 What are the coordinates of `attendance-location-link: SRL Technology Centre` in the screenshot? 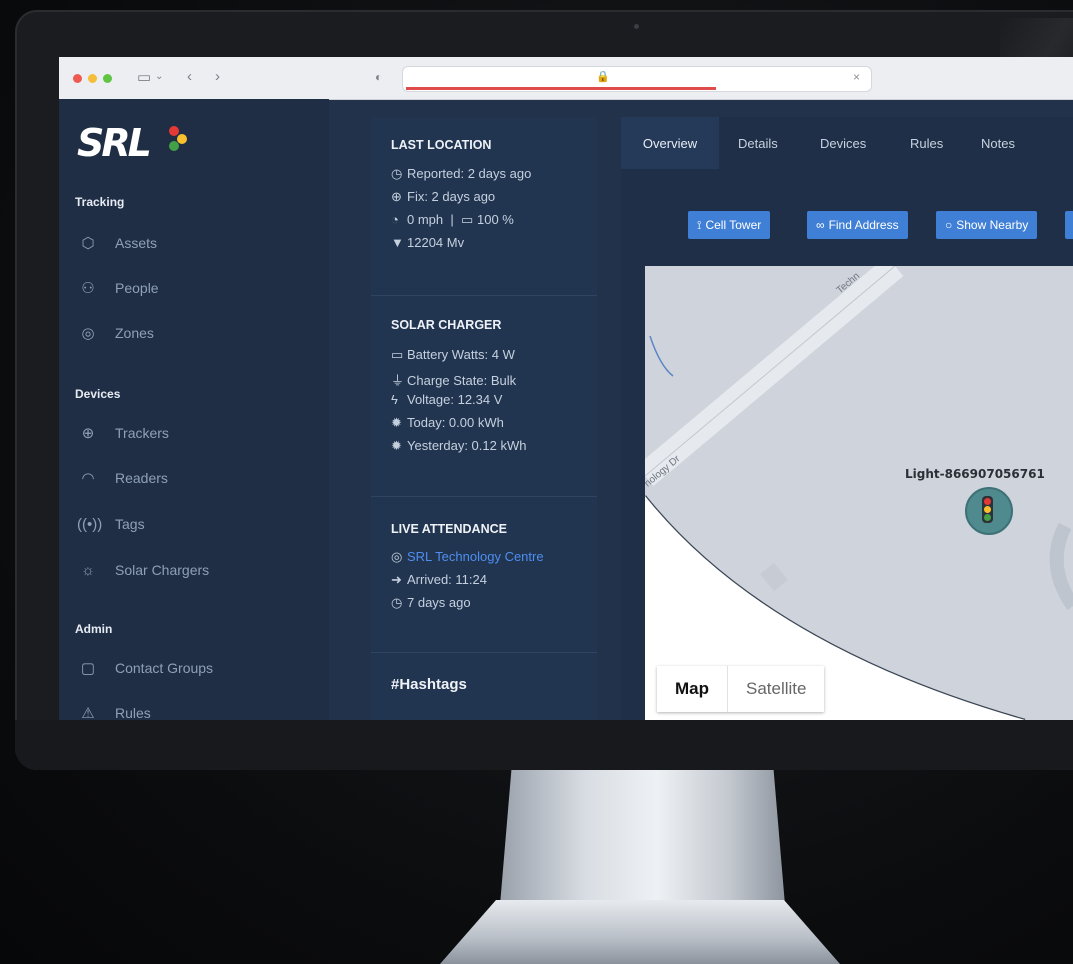 It's located at (475, 556).